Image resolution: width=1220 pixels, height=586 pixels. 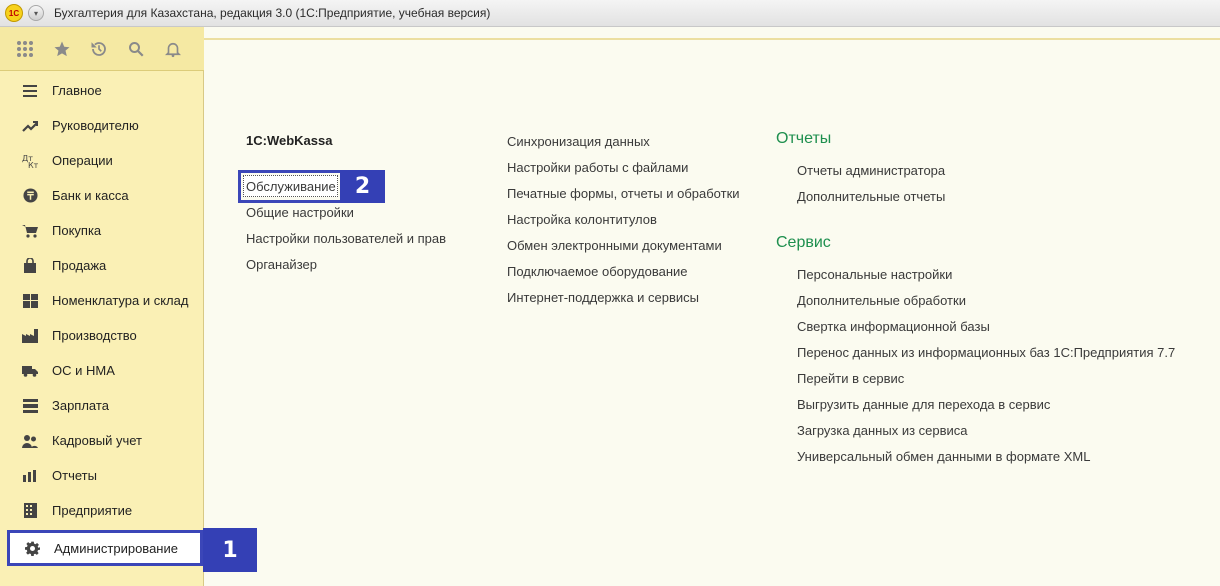 I want to click on sidebar-item-nomenclature: Номенклатура и склад, so click(x=105, y=300).